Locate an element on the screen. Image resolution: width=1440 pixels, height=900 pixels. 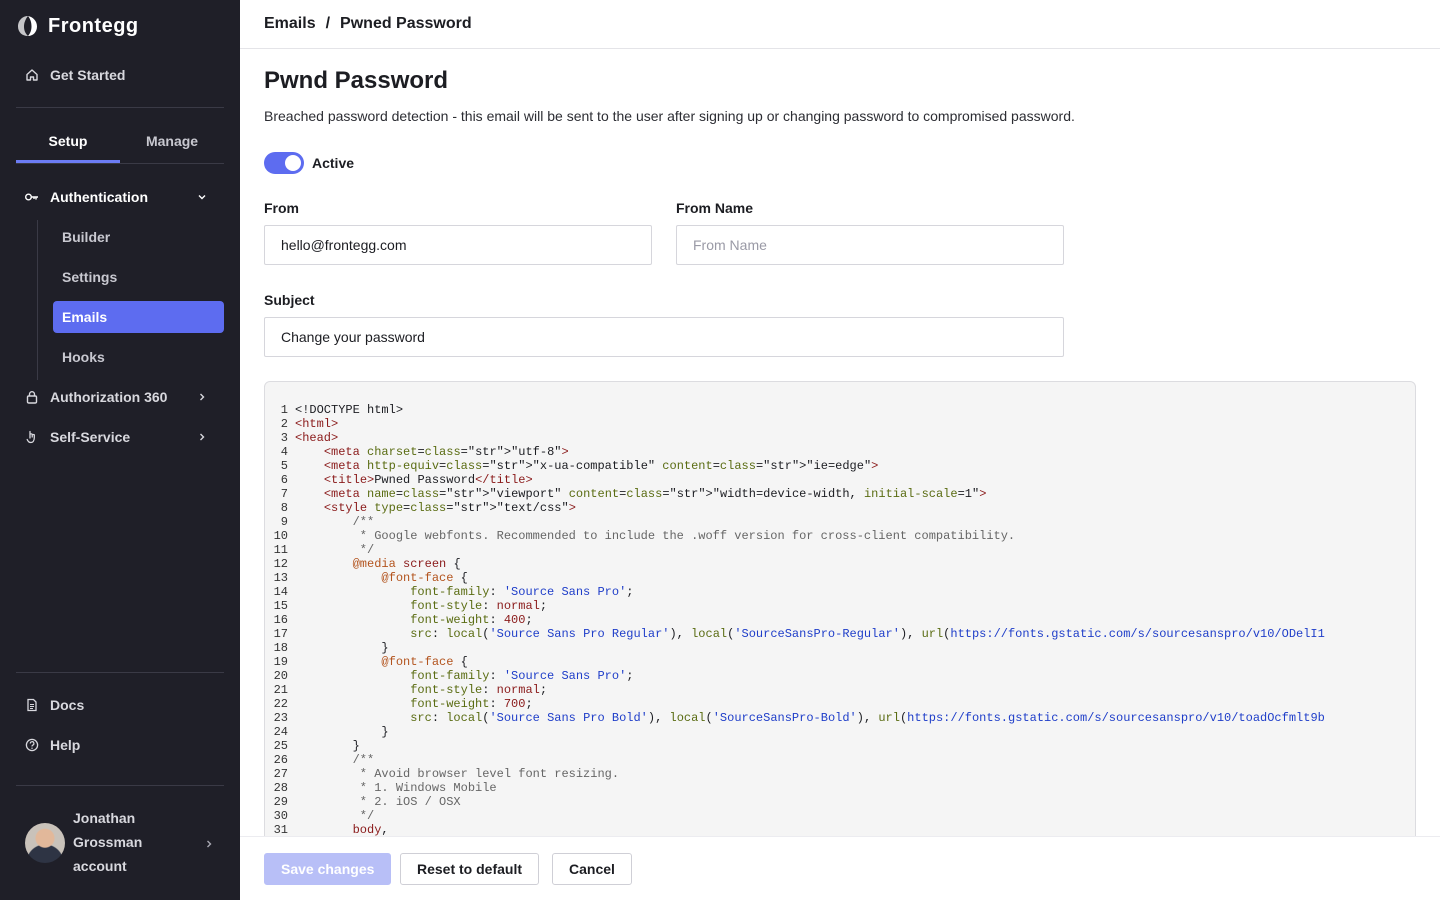
line-number: 7 is located at coordinates (284, 494).